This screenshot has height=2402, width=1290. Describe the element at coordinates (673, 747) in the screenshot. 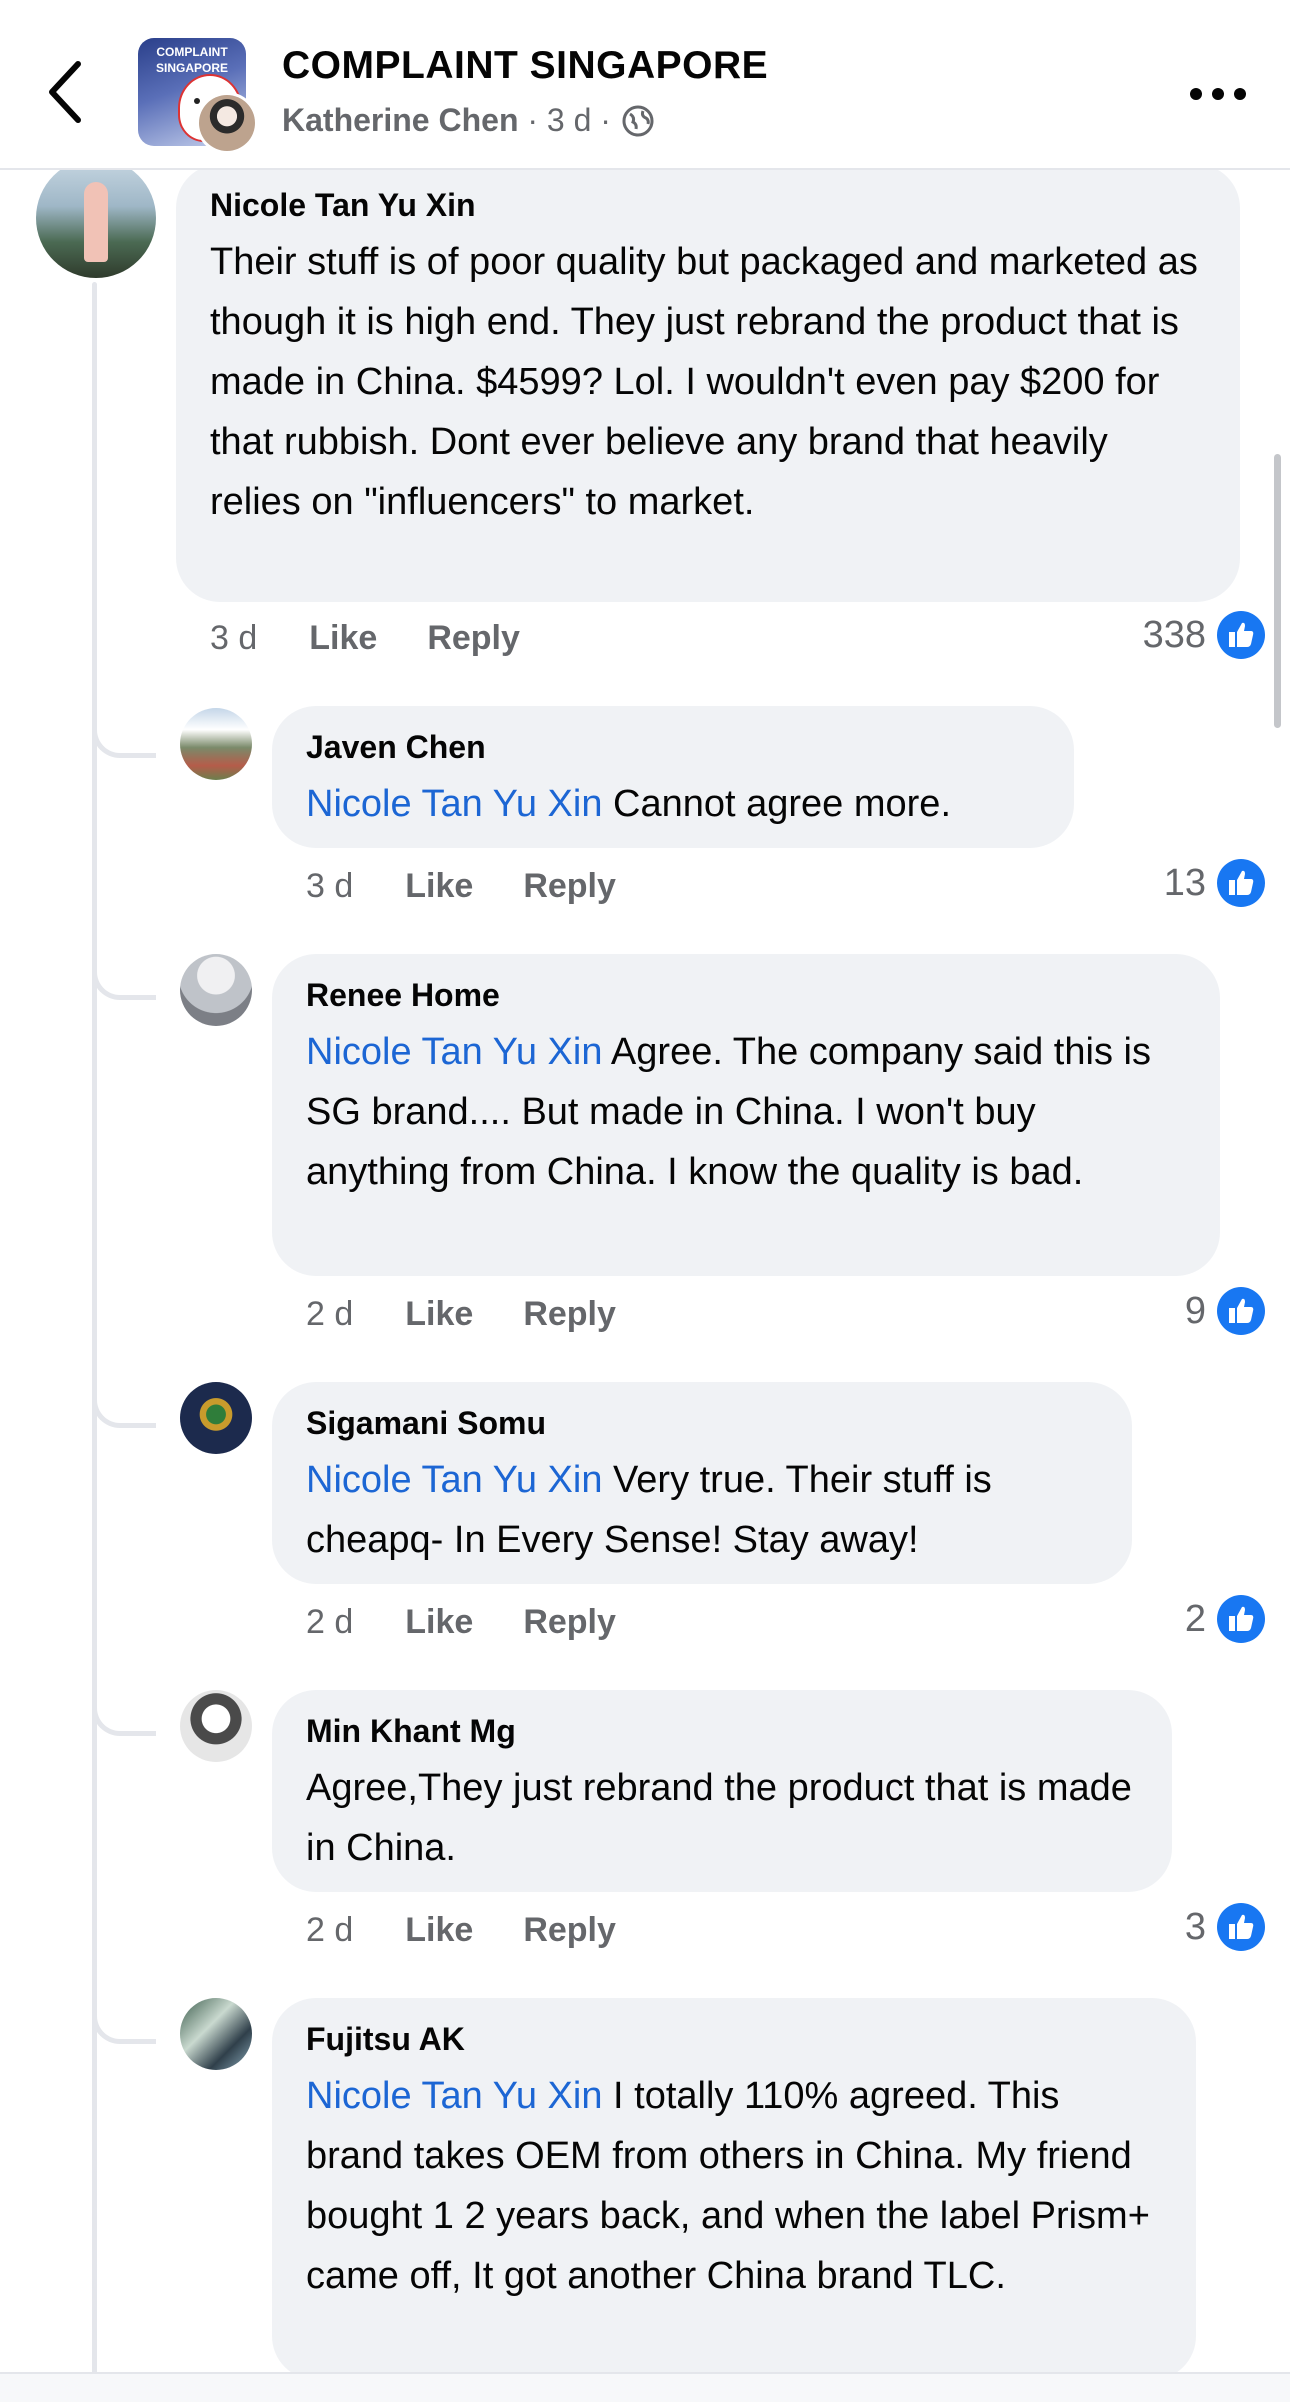

I see `commenter-name: Javen Chen` at that location.